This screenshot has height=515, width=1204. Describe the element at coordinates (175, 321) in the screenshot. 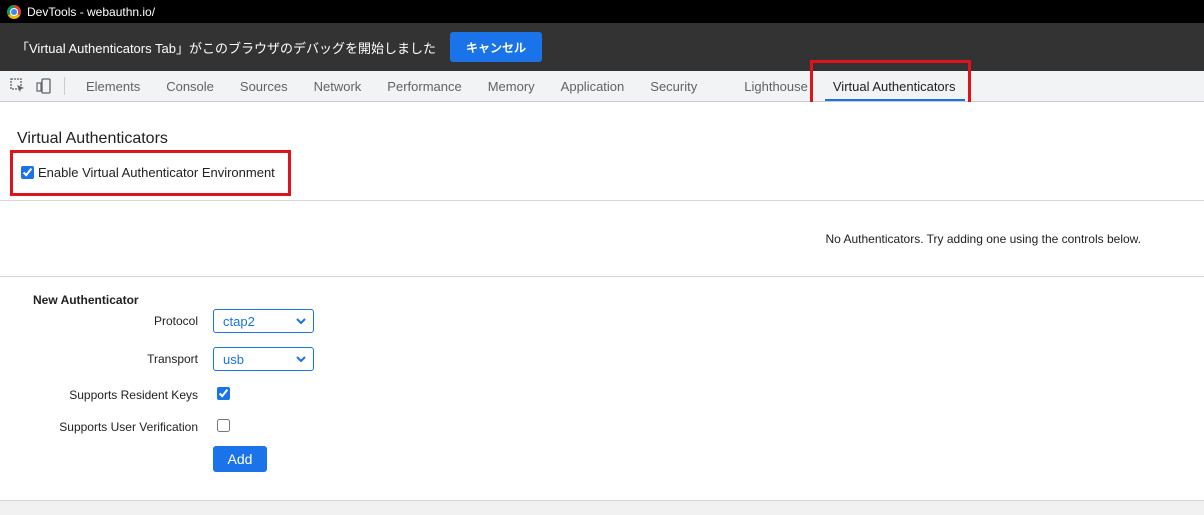

I see `protocol-label: Protocol` at that location.